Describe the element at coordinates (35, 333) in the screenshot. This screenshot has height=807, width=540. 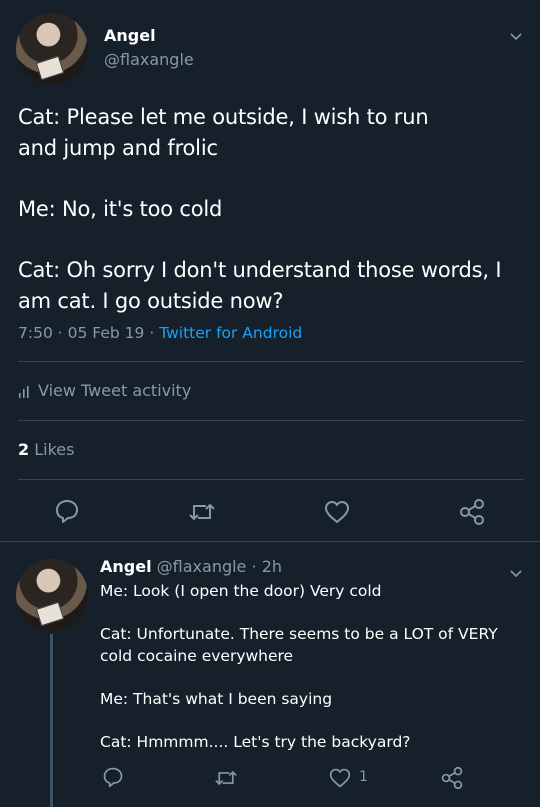
I see `tweet-time: 7:50` at that location.